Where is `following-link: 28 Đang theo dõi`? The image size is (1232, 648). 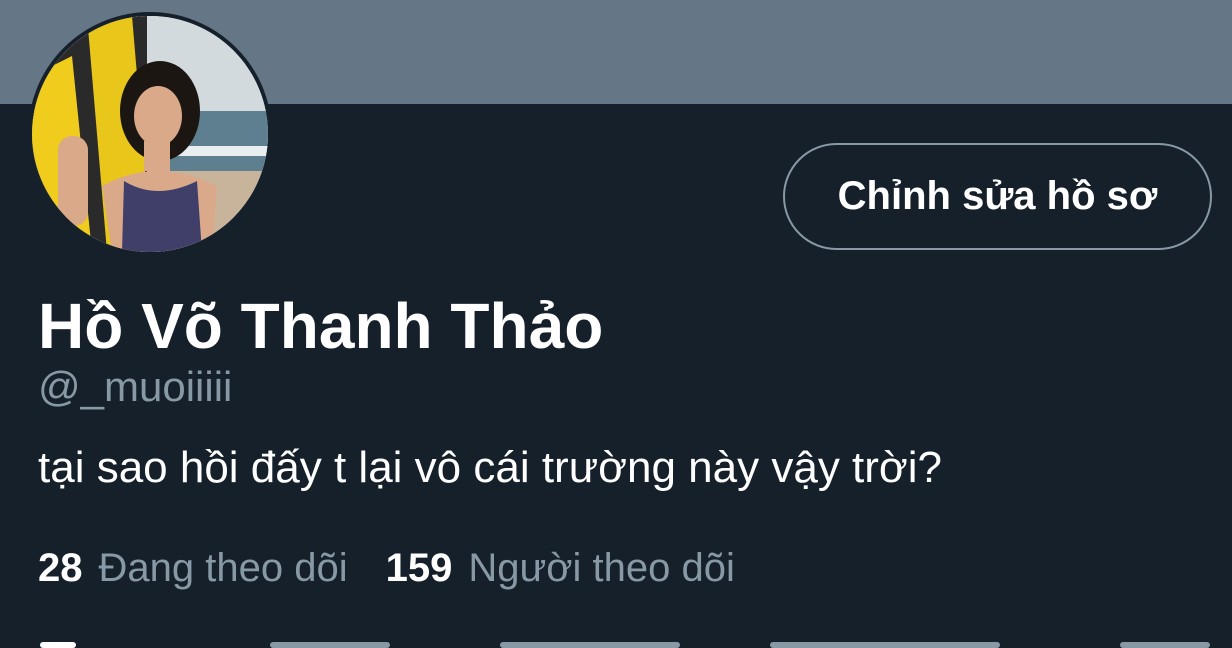 following-link: 28 Đang theo dõi is located at coordinates (193, 568).